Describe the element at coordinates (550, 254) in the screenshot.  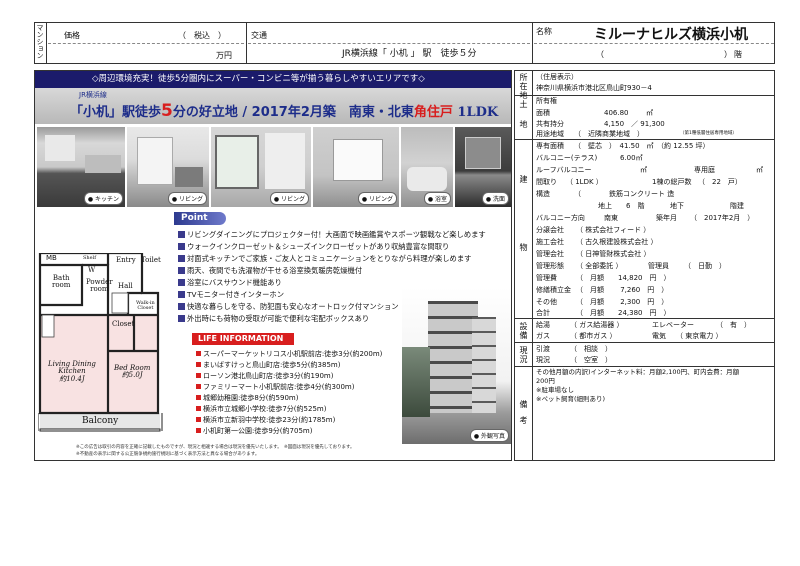
I see `mgmt-label: 管理会社` at that location.